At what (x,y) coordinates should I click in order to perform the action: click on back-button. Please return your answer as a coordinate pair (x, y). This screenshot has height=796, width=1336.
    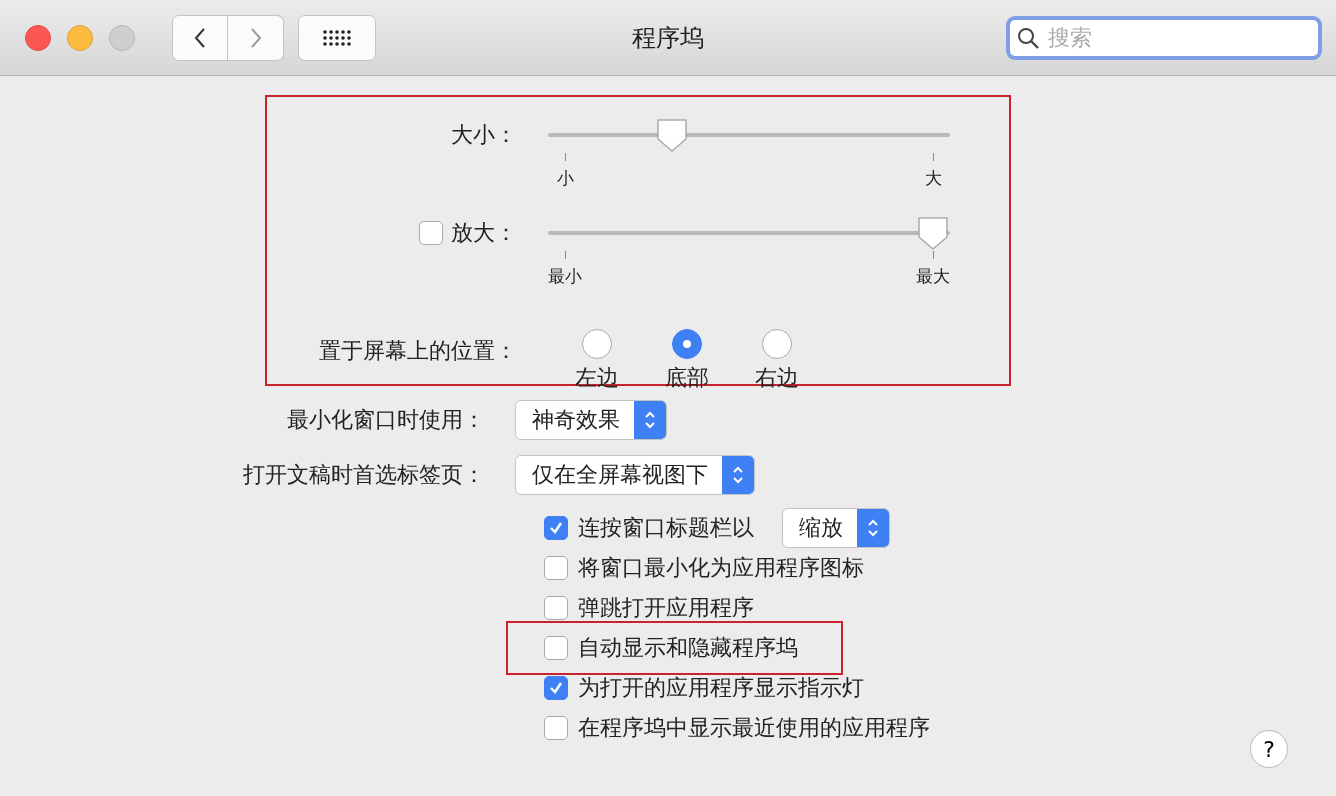
    Looking at the image, I should click on (200, 37).